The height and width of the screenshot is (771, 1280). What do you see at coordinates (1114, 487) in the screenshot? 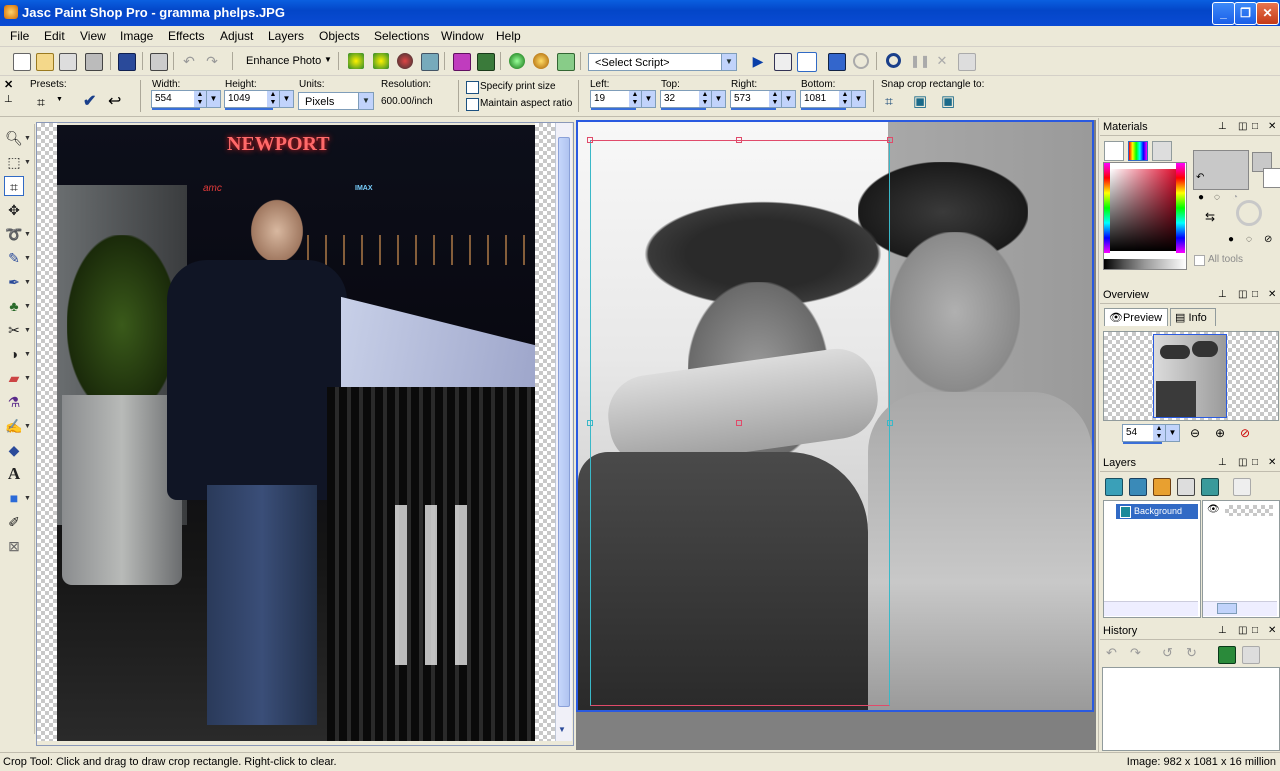
I see `new-raster-layer-icon` at bounding box center [1114, 487].